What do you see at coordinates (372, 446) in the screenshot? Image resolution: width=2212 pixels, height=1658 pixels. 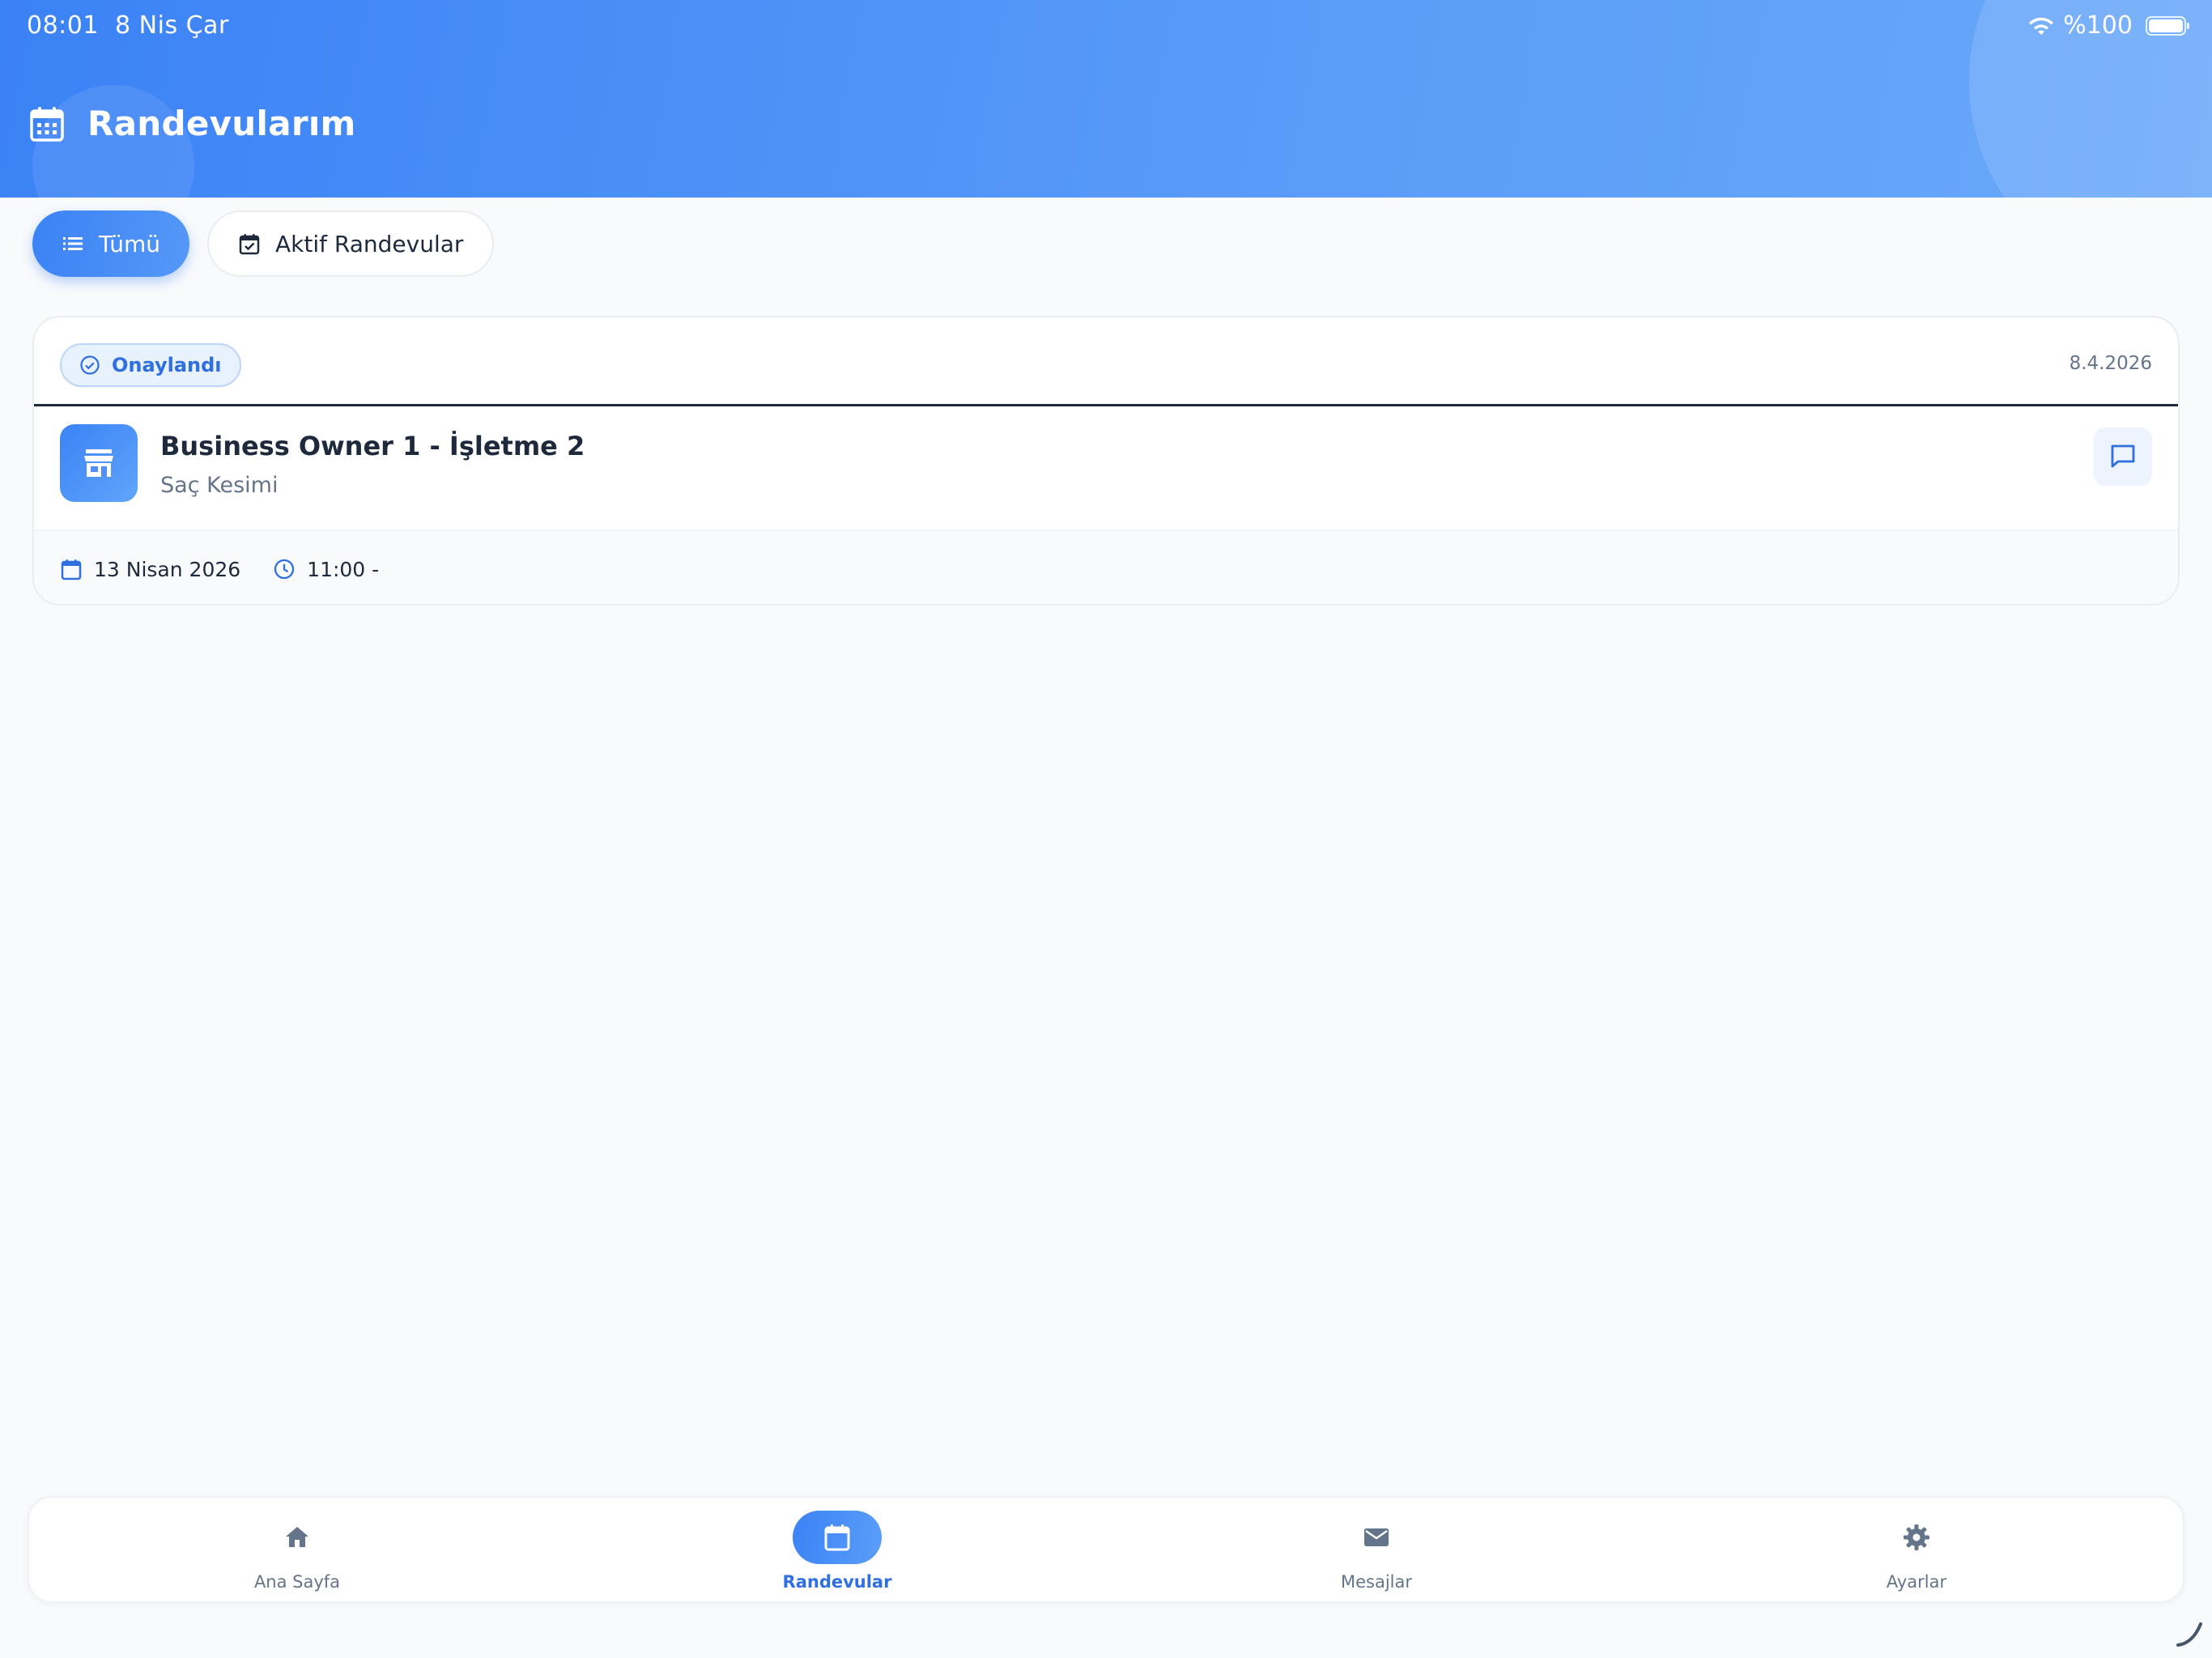 I see `business-name: Business Owner 1 - İşletme 2` at bounding box center [372, 446].